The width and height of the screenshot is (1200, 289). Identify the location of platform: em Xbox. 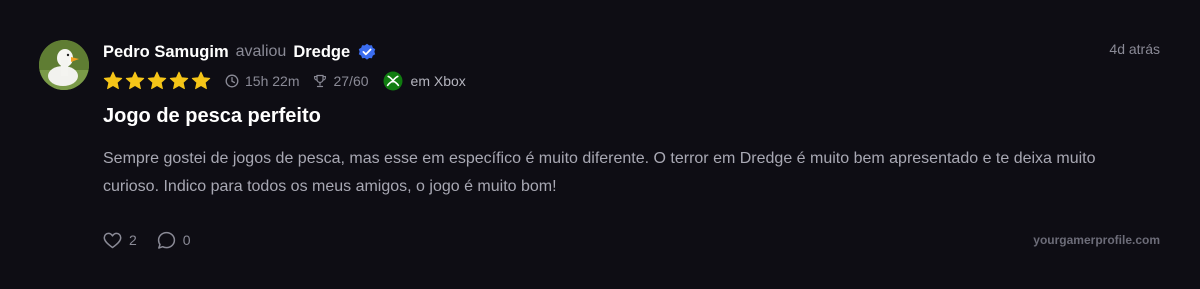
(424, 81).